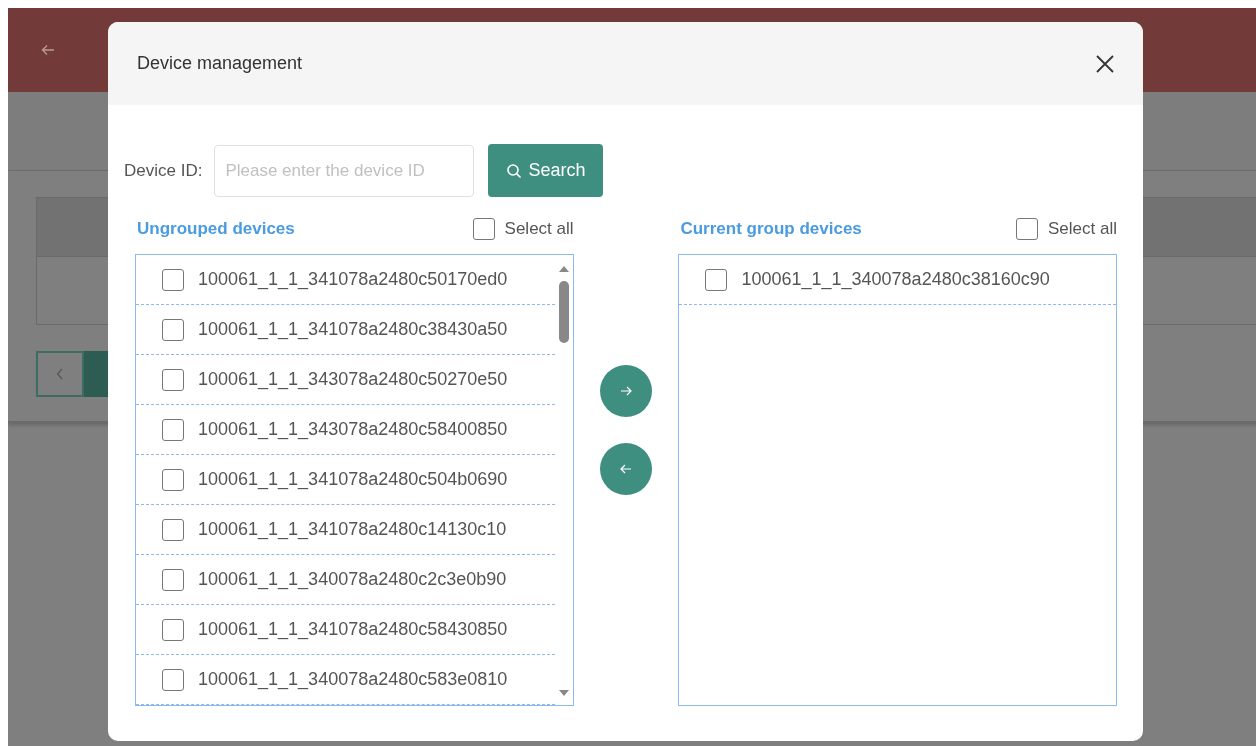 The height and width of the screenshot is (746, 1256). I want to click on device-id: 100061_1_1_341078a2480c50170ed0, so click(353, 279).